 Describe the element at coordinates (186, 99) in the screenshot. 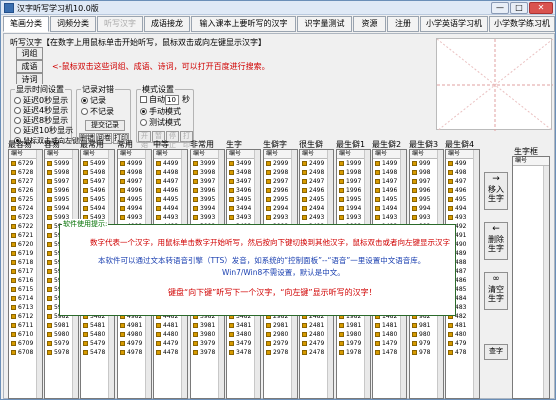

I see `seconds-unit: 秒` at that location.